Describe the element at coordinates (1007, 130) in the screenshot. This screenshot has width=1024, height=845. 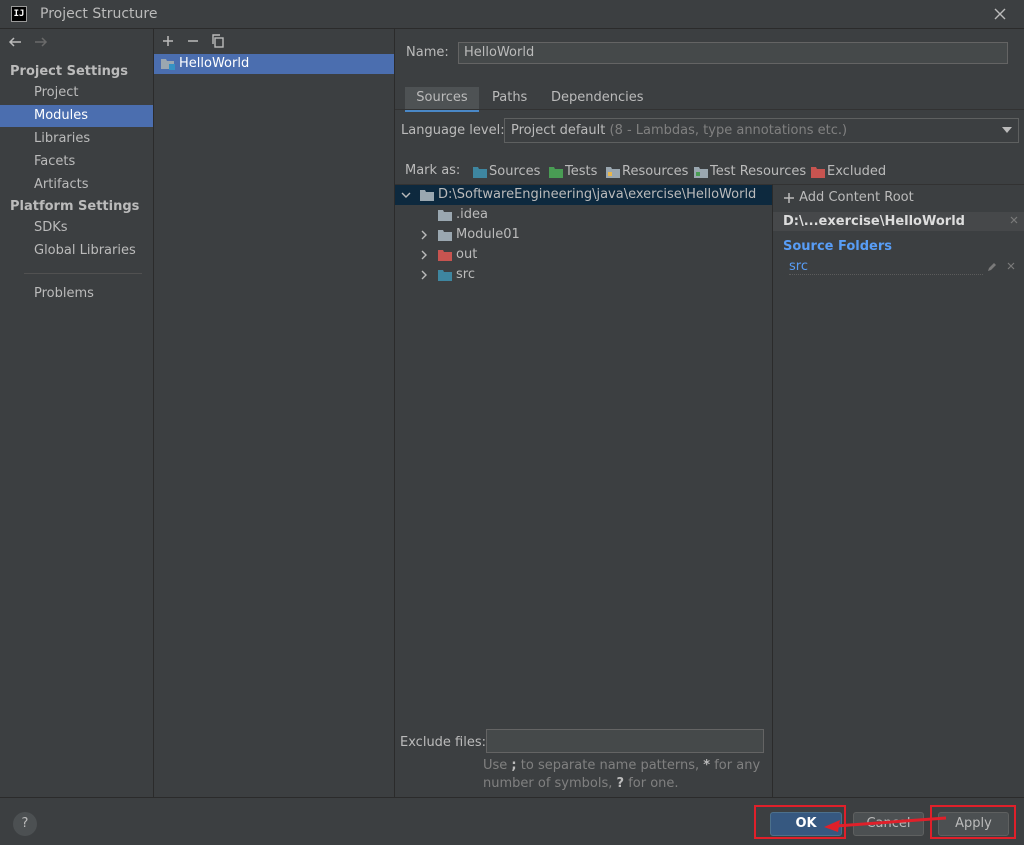
I see `dropdown-arrow-icon` at that location.